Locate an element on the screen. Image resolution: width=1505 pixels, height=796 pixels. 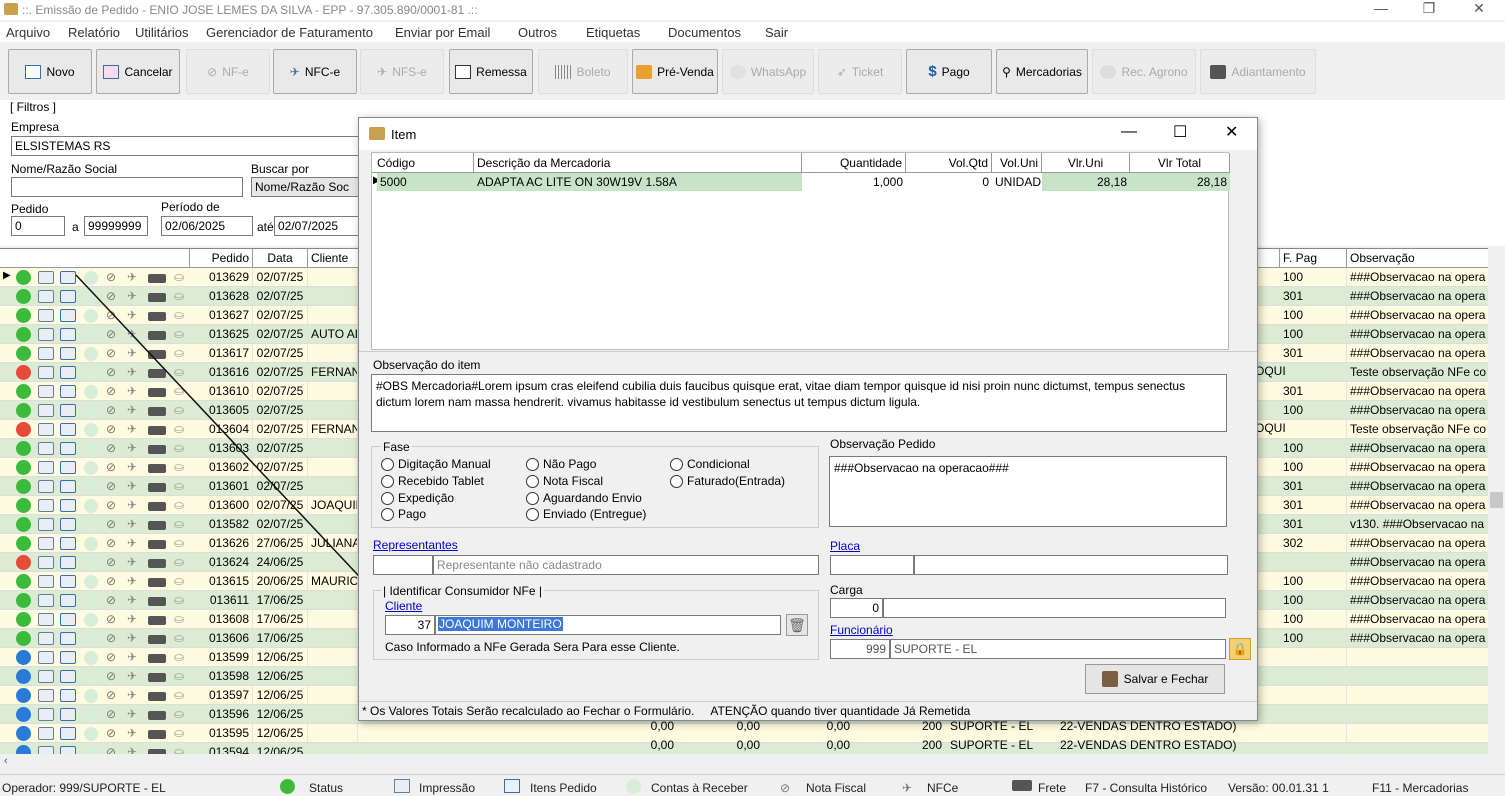
cliente-code-input: 37 is located at coordinates (410, 625).